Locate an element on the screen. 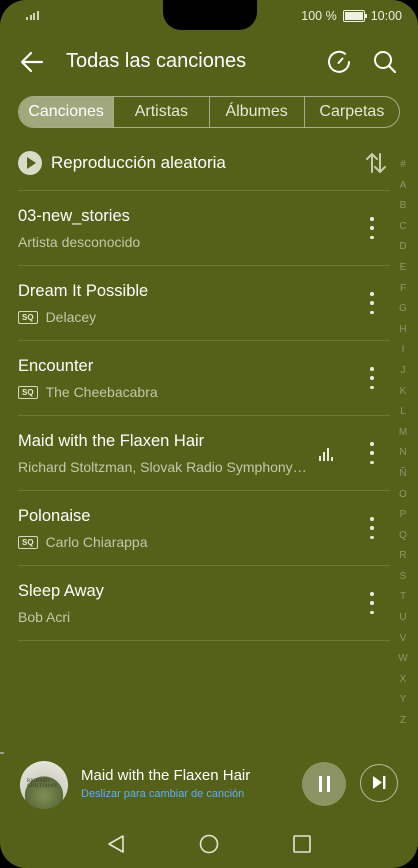  triangle-back-icon is located at coordinates (116, 844).